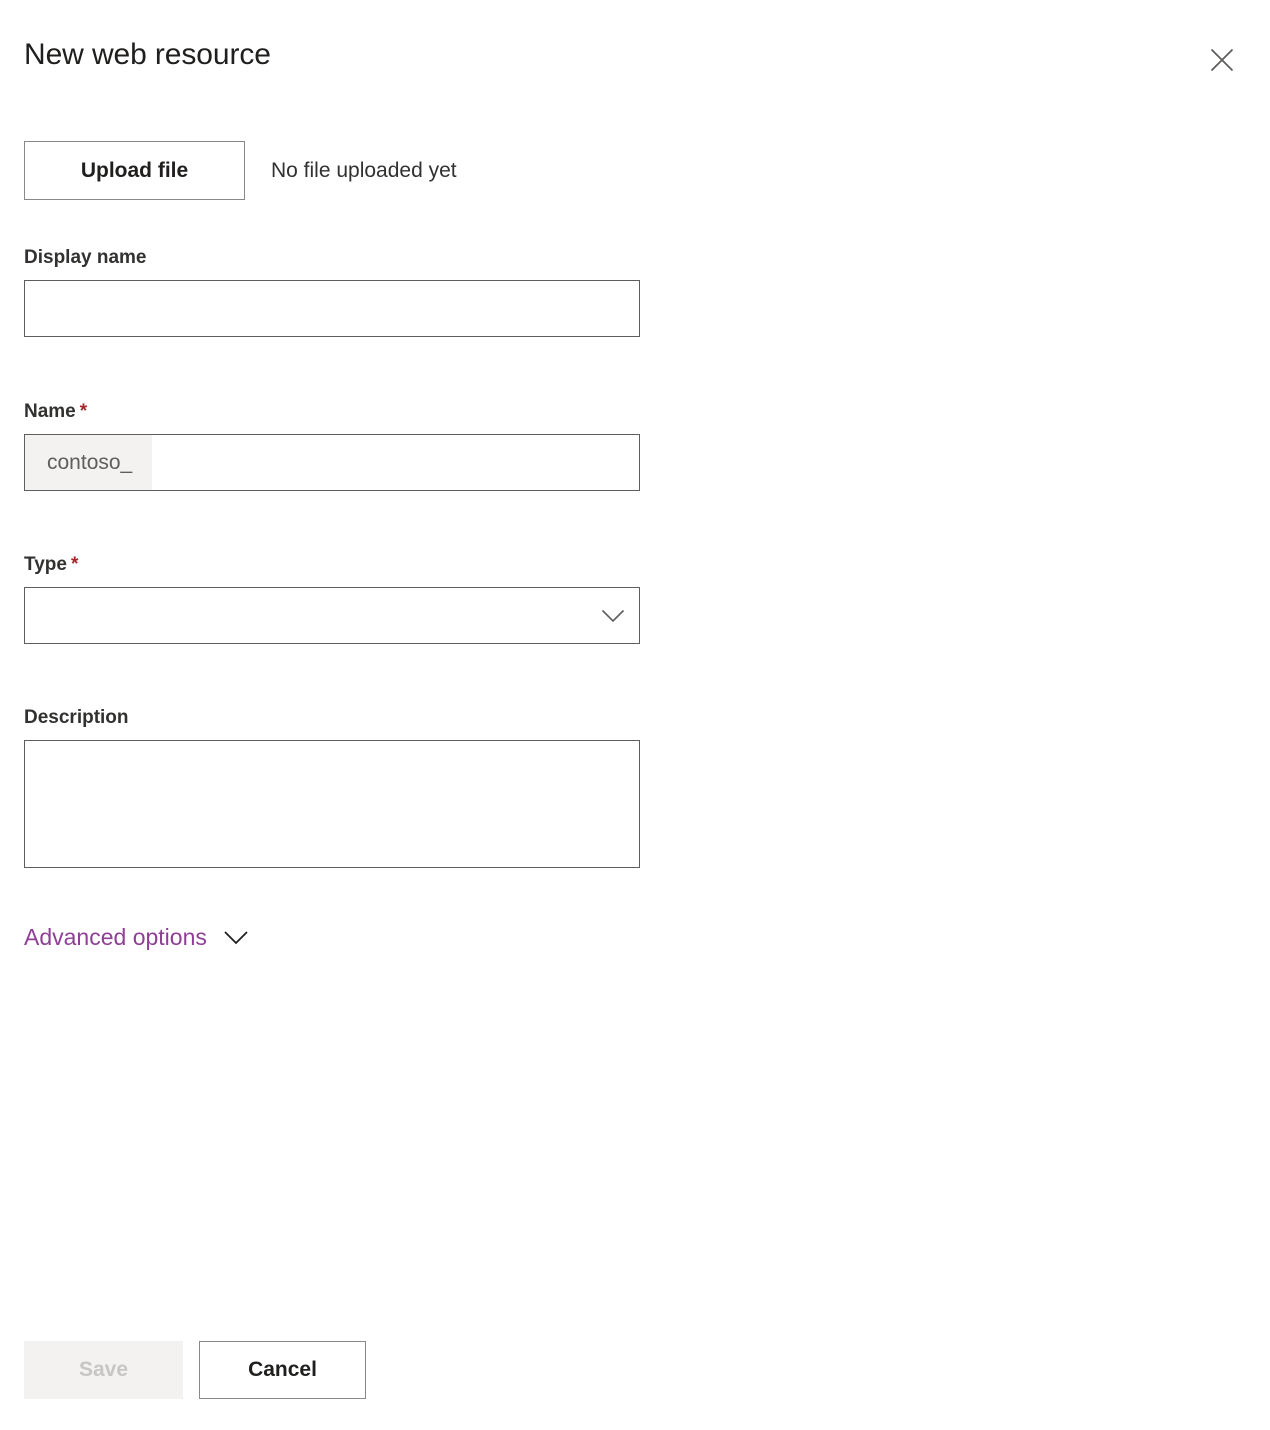  I want to click on upload-row: Upload file No file uploaded yet, so click(240, 170).